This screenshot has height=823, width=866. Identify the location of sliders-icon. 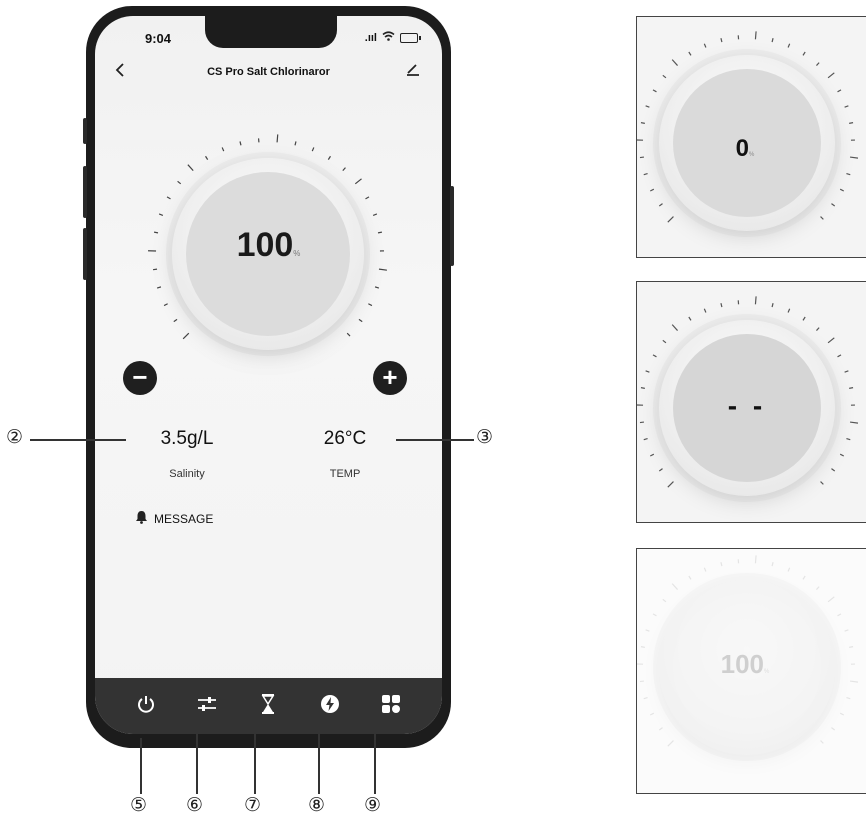
(207, 706).